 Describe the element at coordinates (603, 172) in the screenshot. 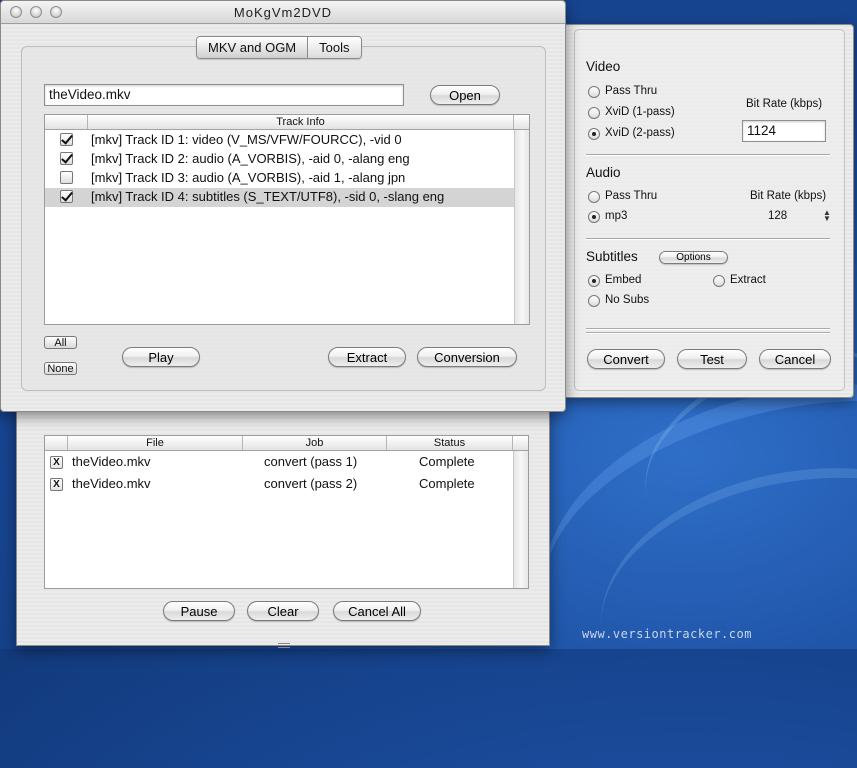

I see `audio-heading: Audio` at that location.